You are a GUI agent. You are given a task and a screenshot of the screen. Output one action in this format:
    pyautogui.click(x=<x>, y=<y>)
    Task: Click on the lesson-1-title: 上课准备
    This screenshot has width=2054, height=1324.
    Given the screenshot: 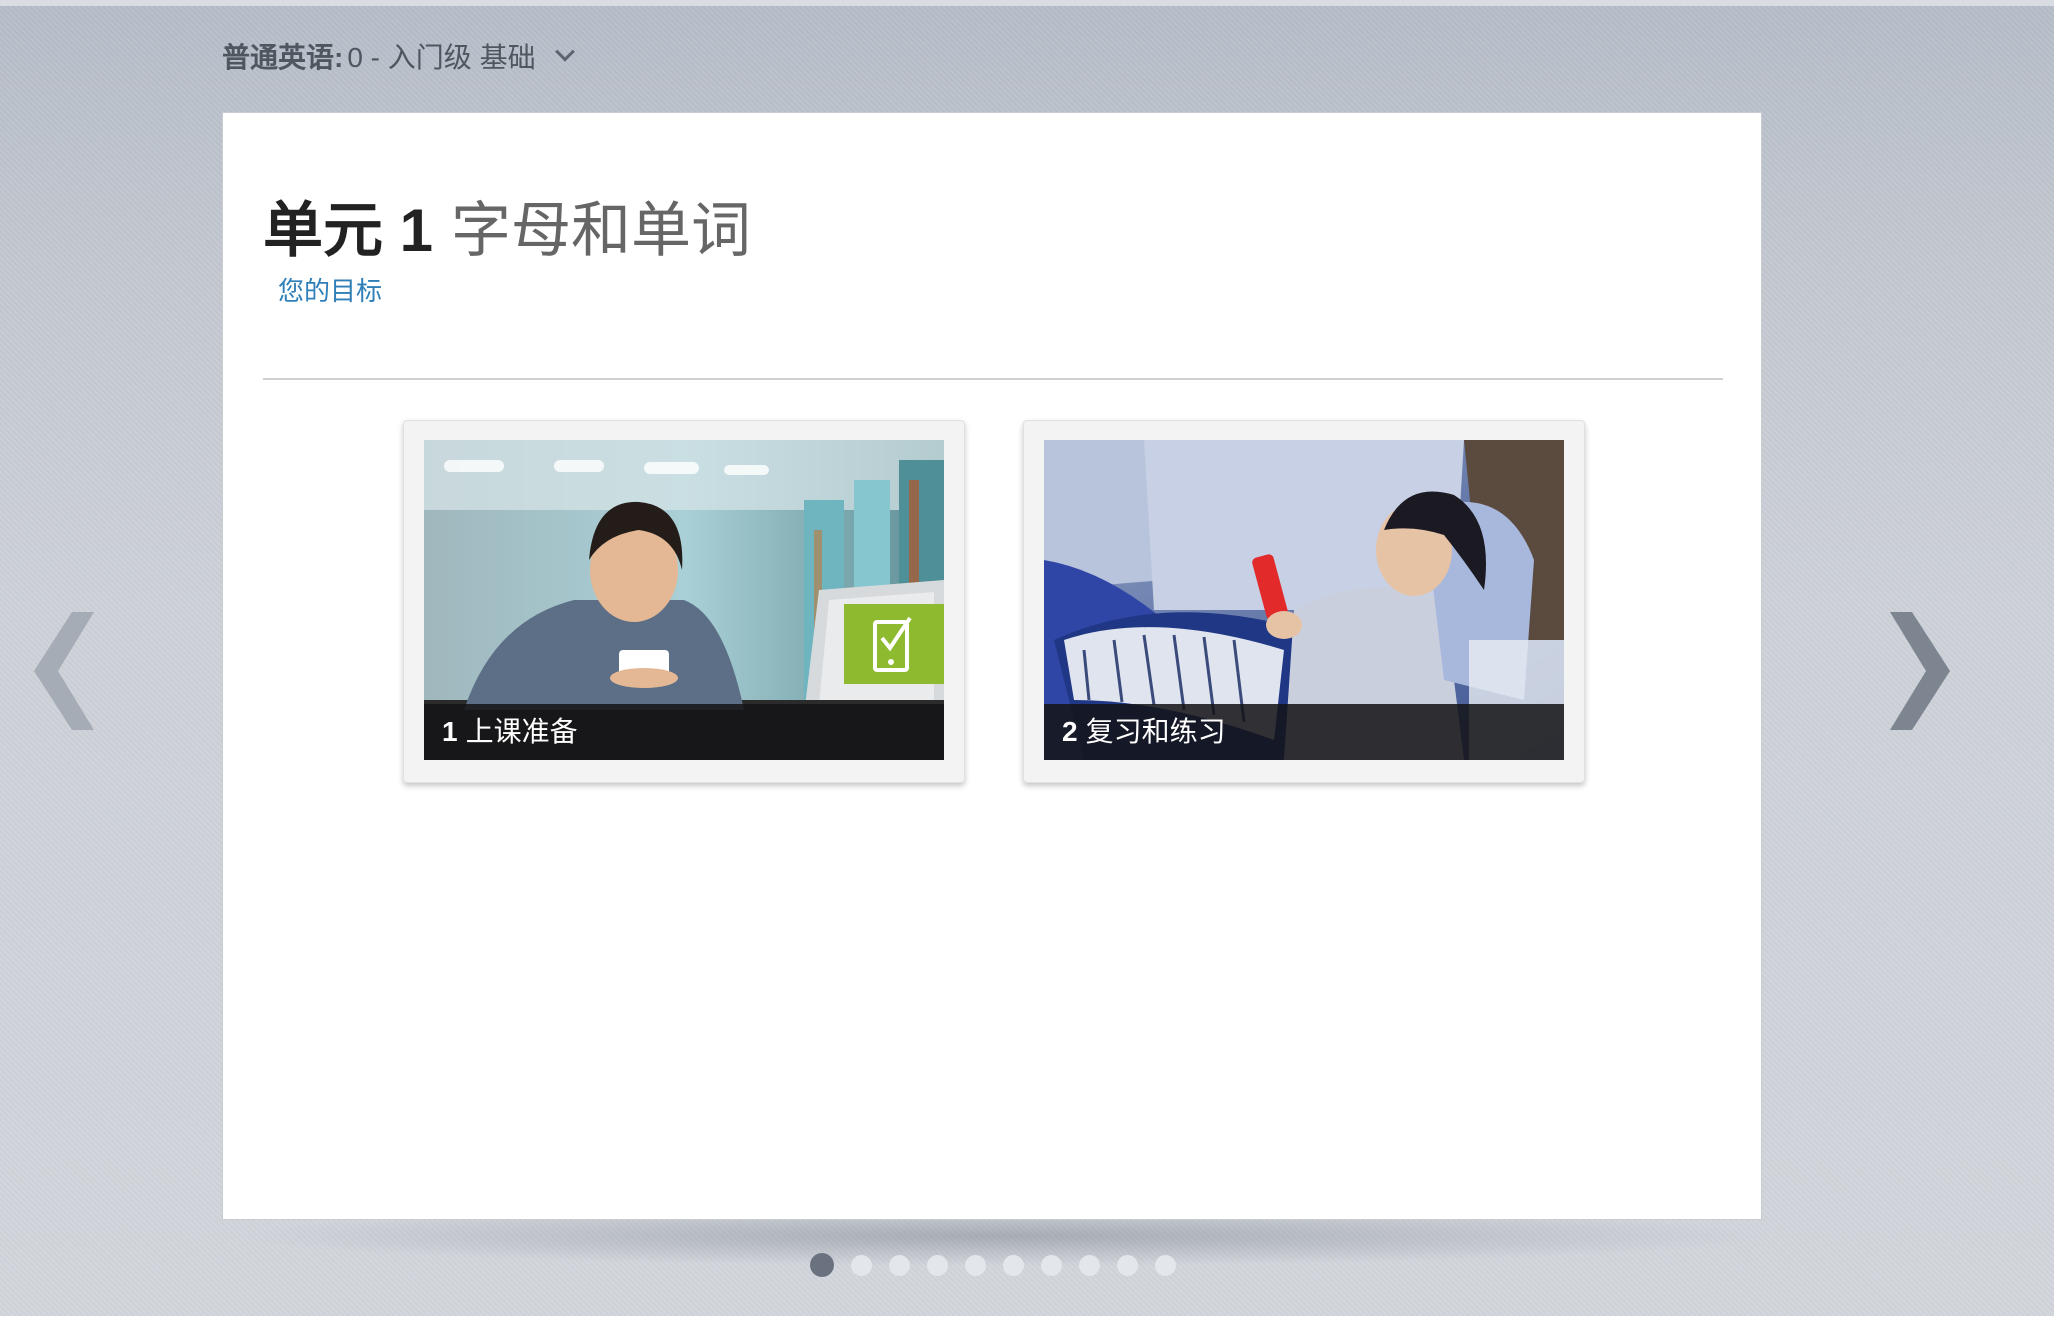 What is the action you would take?
    pyautogui.click(x=521, y=731)
    